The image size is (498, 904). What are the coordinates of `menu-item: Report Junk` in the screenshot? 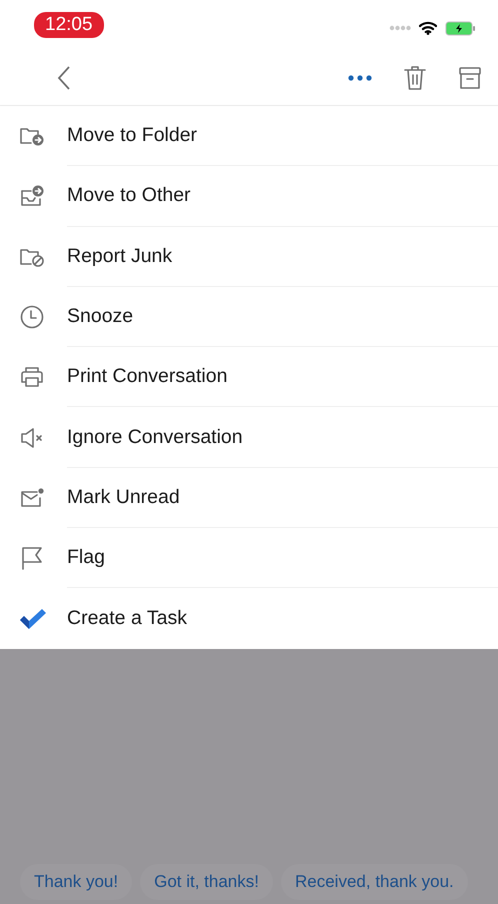 It's located at (119, 256).